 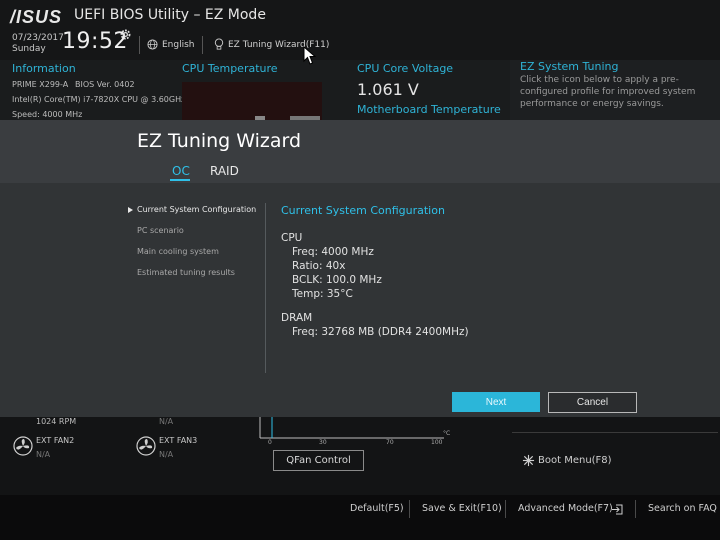 What do you see at coordinates (437, 442) in the screenshot?
I see `chart-tick-label: 100` at bounding box center [437, 442].